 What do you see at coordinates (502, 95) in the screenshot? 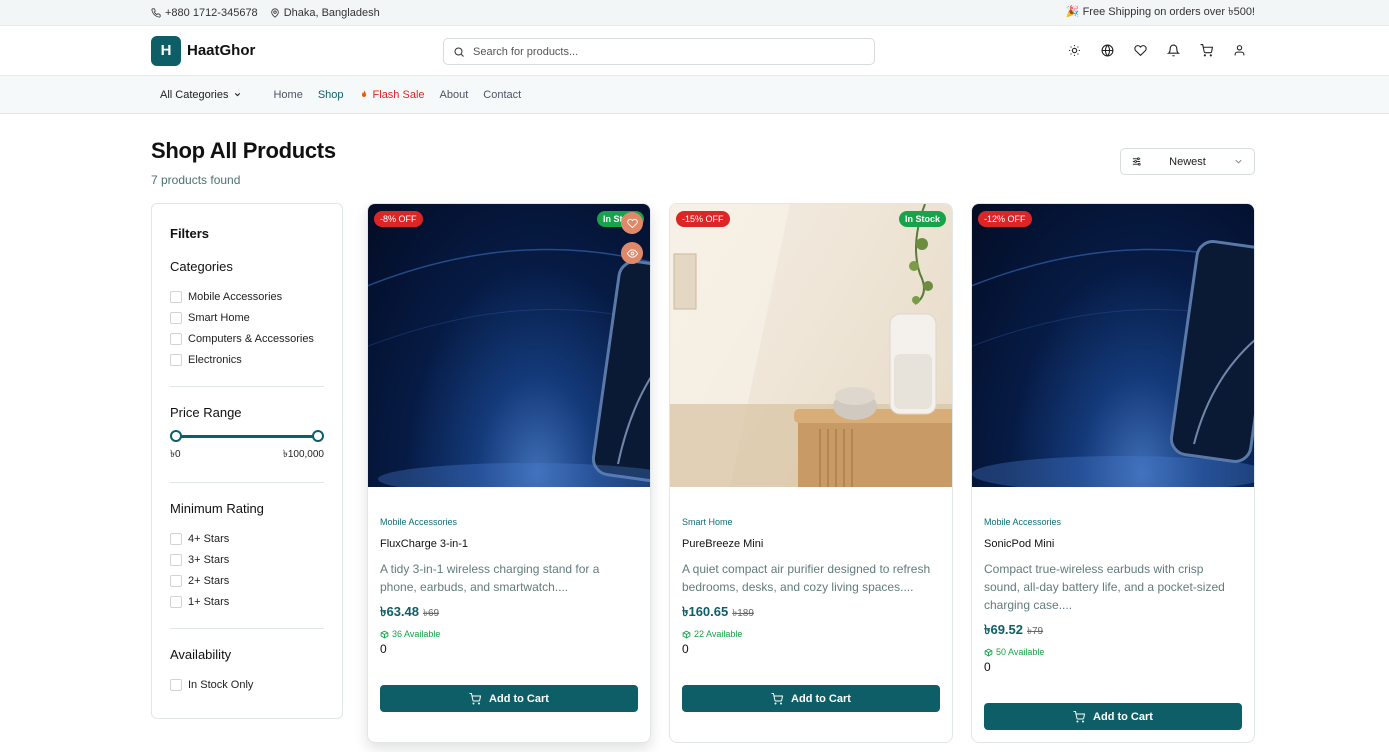
I see `nav-contact: Contact` at bounding box center [502, 95].